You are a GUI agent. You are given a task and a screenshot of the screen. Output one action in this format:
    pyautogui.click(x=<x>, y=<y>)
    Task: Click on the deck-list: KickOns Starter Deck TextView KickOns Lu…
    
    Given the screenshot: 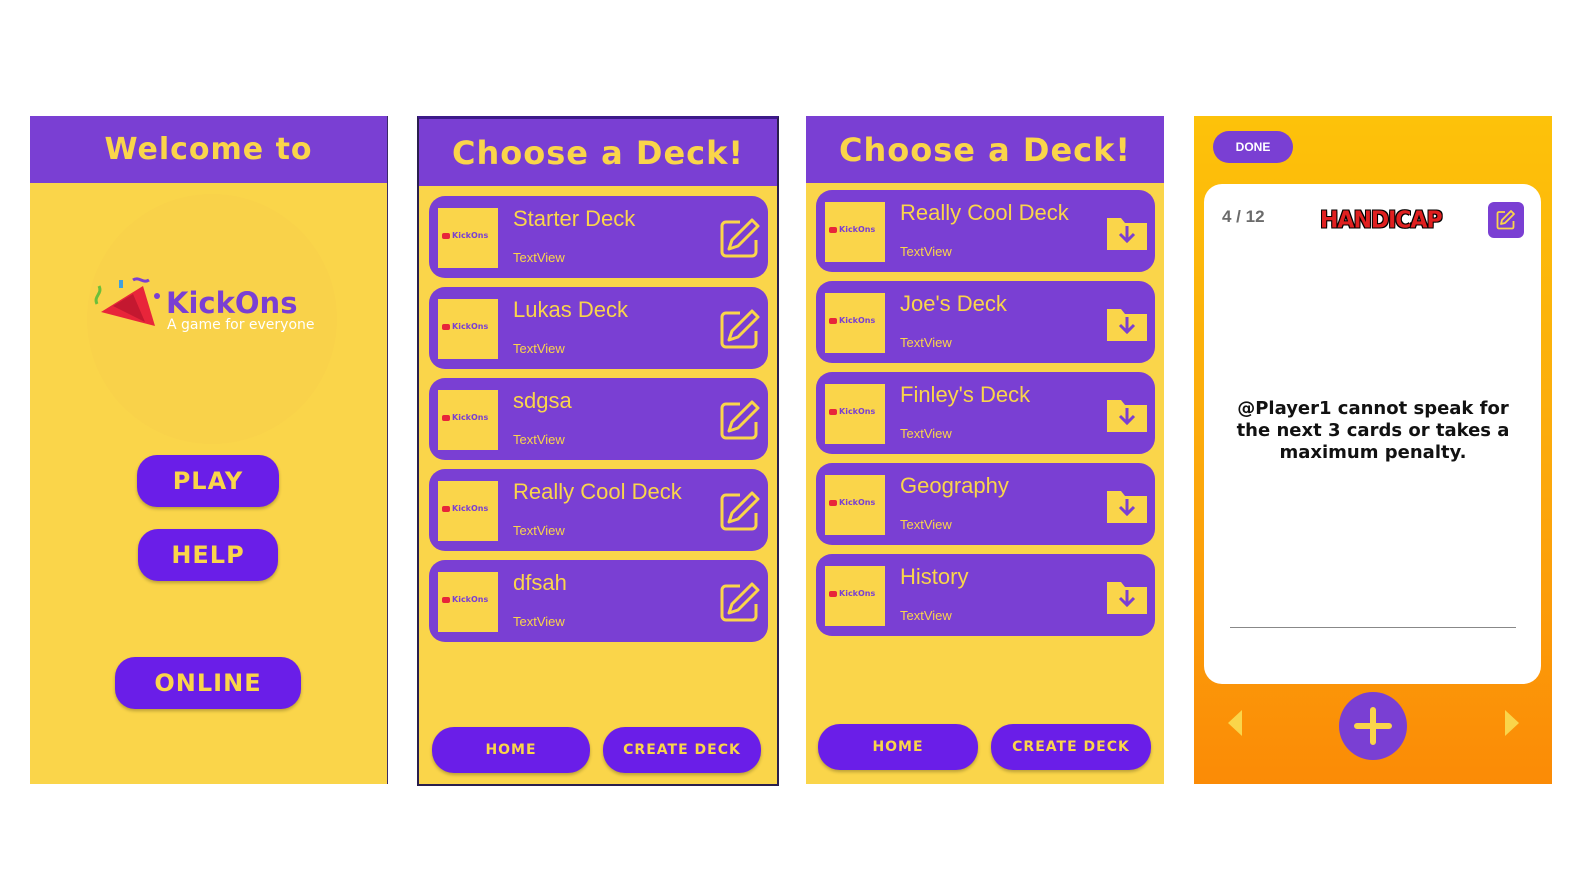 What is the action you would take?
    pyautogui.click(x=598, y=423)
    